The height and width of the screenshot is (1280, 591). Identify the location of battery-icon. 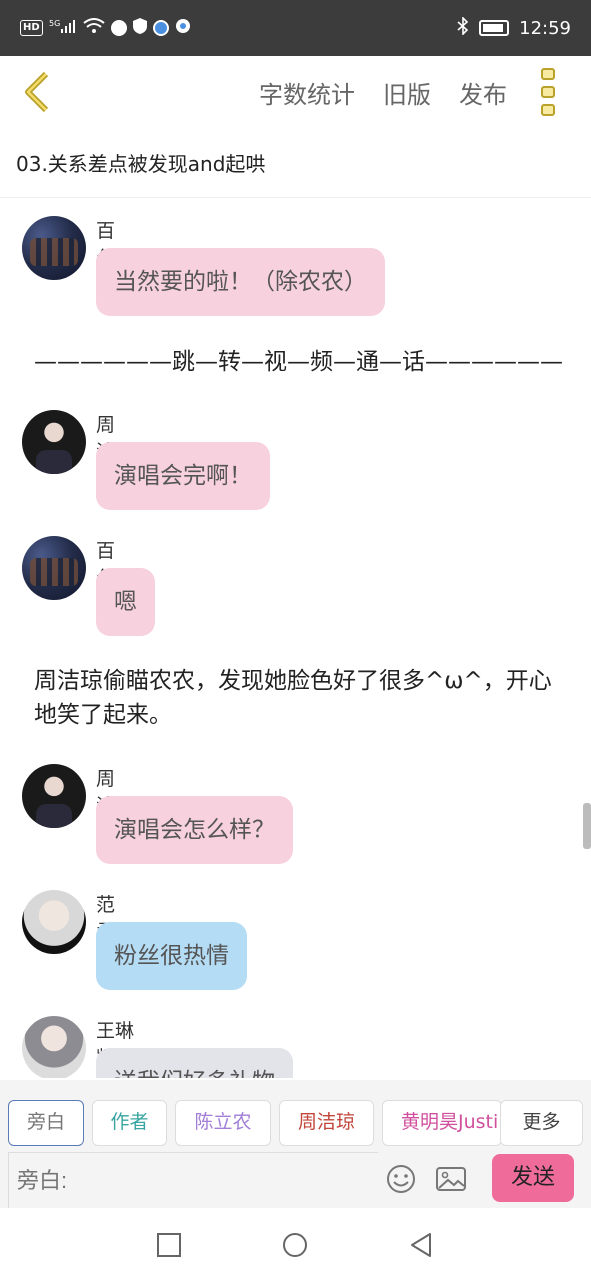
(494, 28).